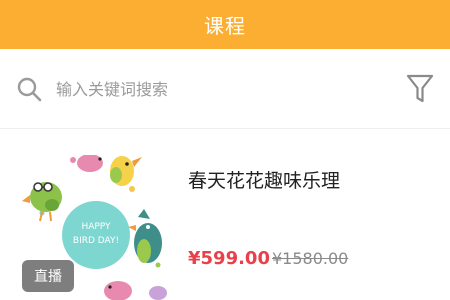  Describe the element at coordinates (29, 89) in the screenshot. I see `search-icon` at that location.